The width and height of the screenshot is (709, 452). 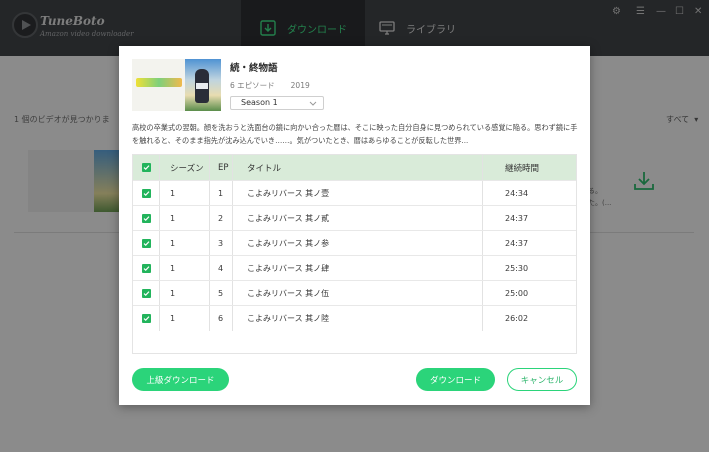 I want to click on season-select-value: Season 1, so click(x=259, y=102).